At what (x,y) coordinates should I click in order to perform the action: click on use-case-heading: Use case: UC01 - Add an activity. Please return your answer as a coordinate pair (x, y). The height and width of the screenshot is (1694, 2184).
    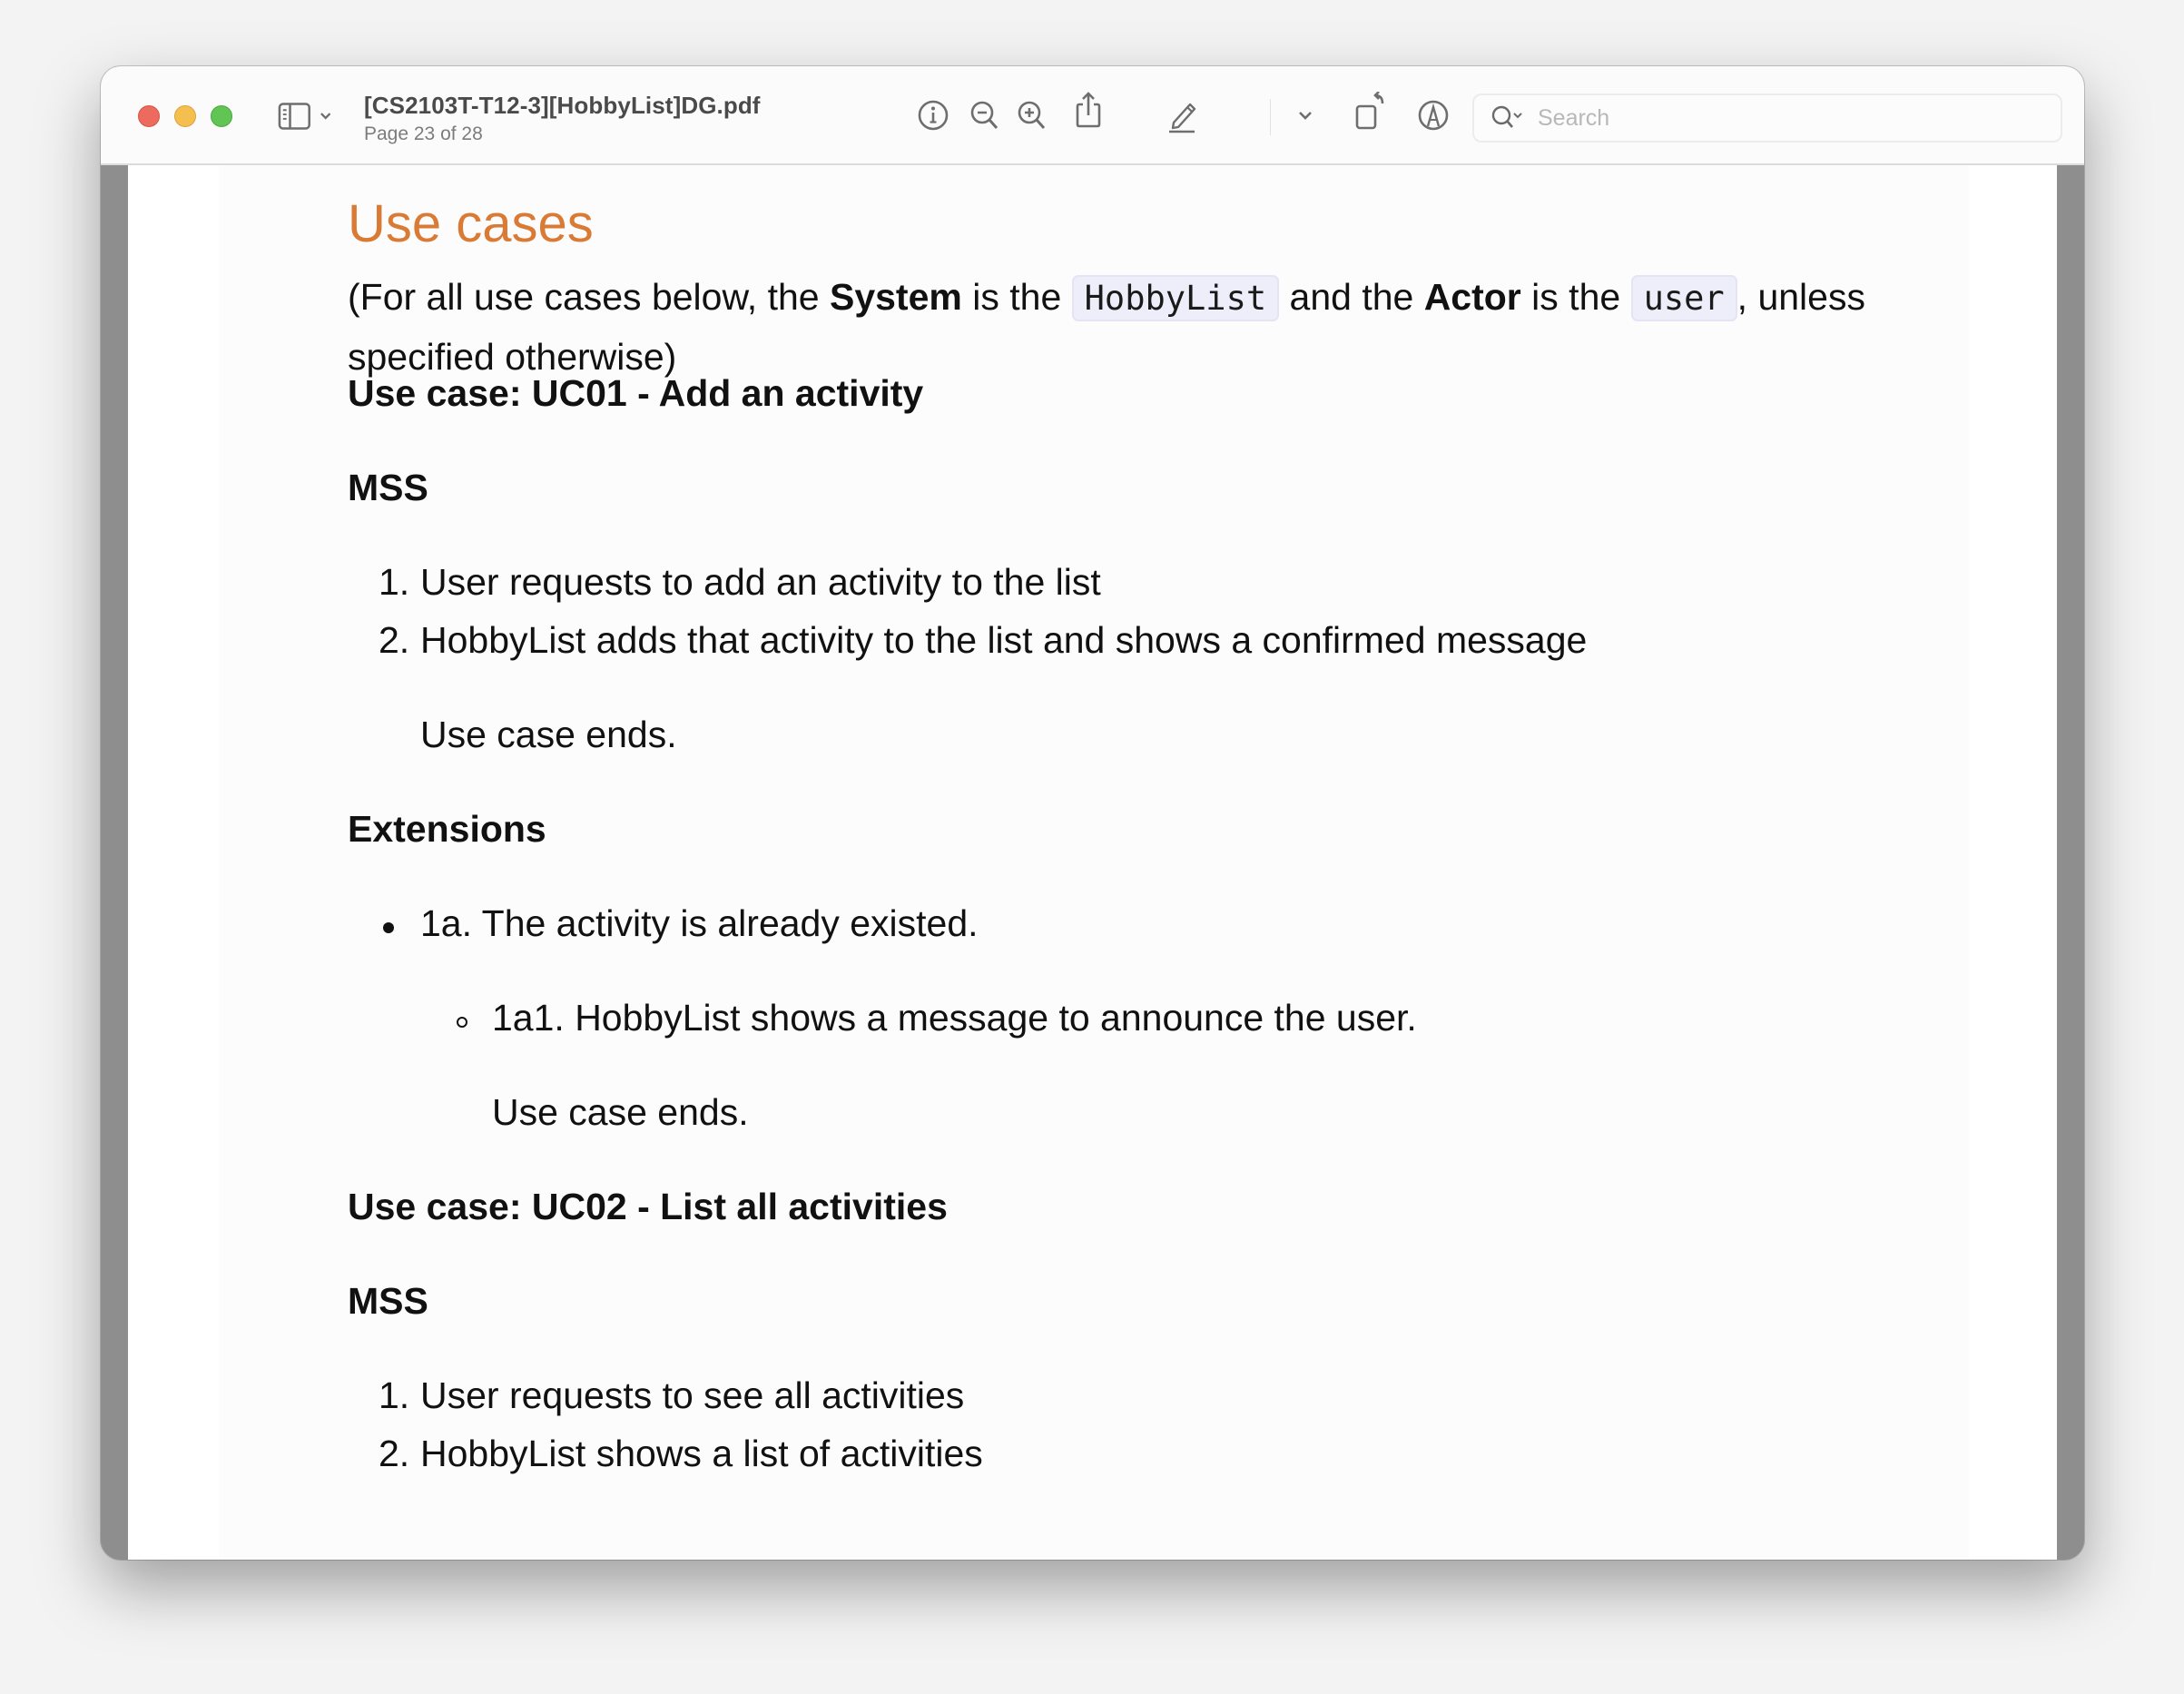
    Looking at the image, I should click on (636, 393).